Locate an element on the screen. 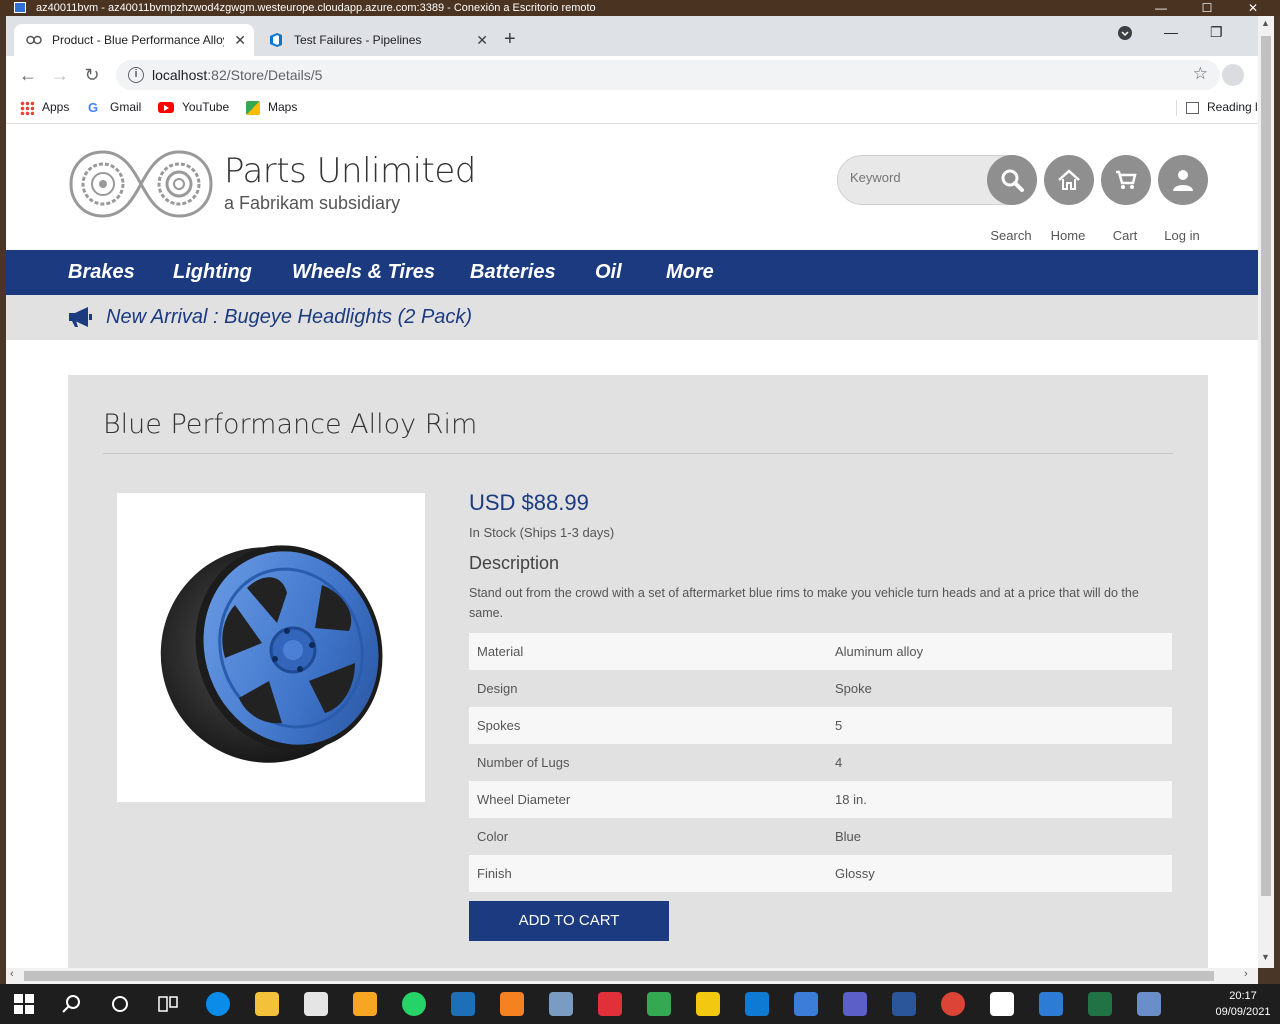  remote-app-icon is located at coordinates (1051, 1004).